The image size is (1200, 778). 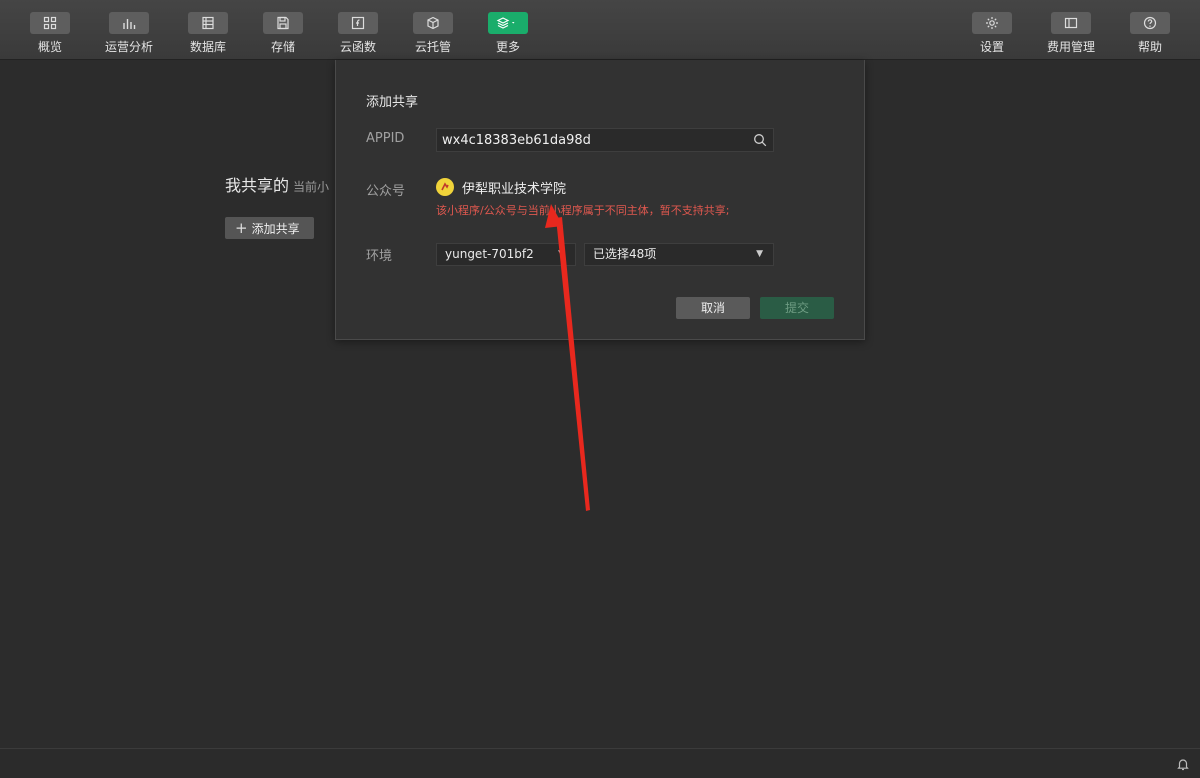 I want to click on top-toolbar: 概览 运营分析 数据库 存储 云函数 云托管 更多 设置 费用管理 帮助, so click(x=600, y=30).